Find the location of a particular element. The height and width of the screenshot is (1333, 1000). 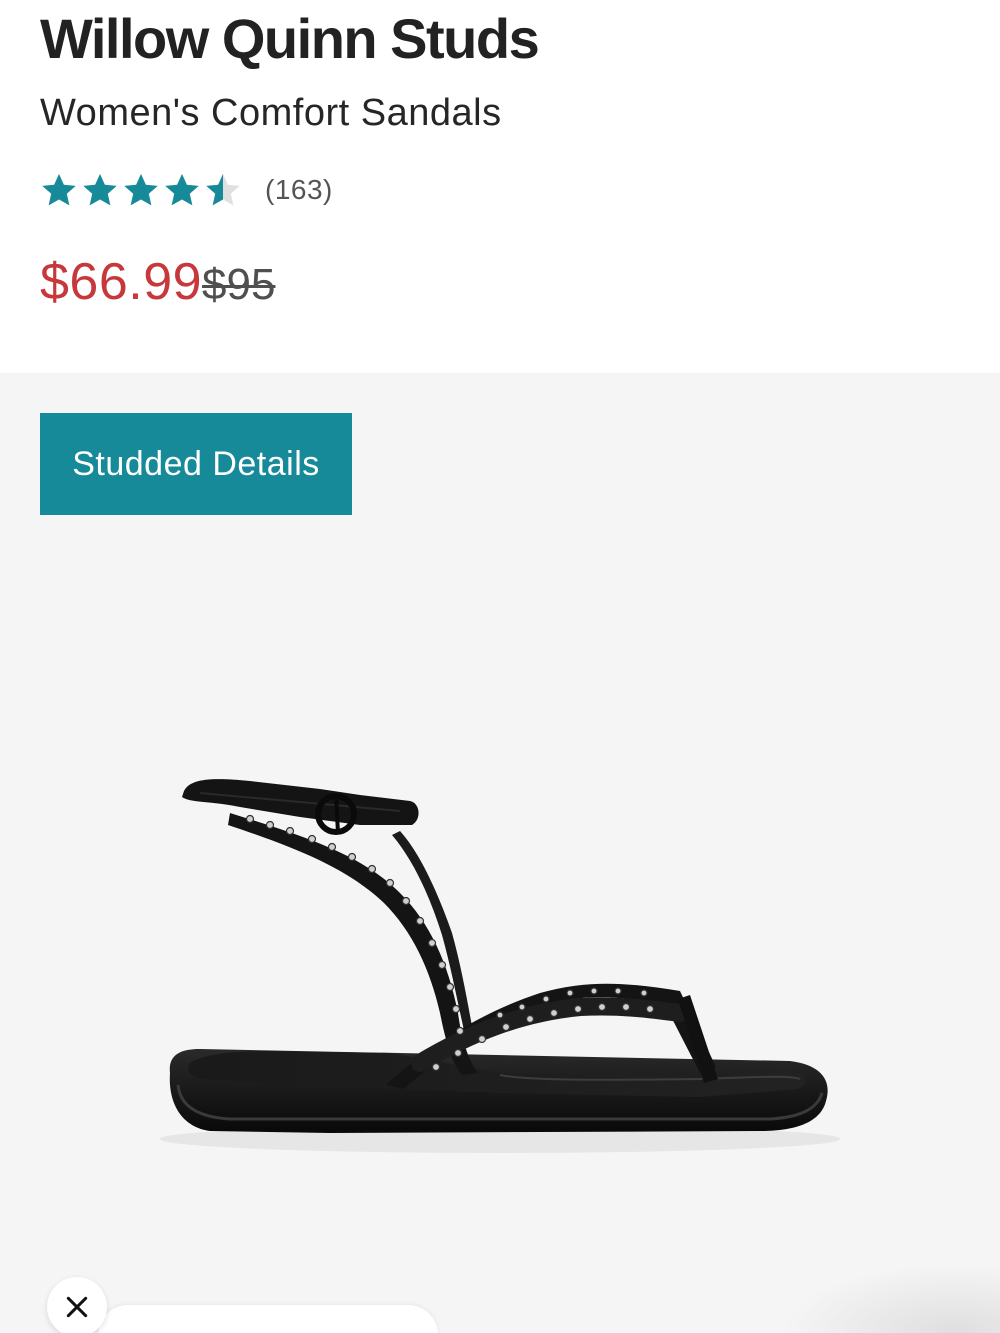

image-shadow is located at coordinates (890, 1298).